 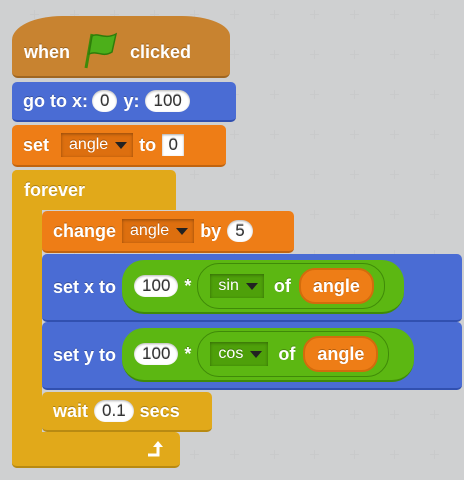 I want to click on wait-block: wait 0.1 secs, so click(x=127, y=412).